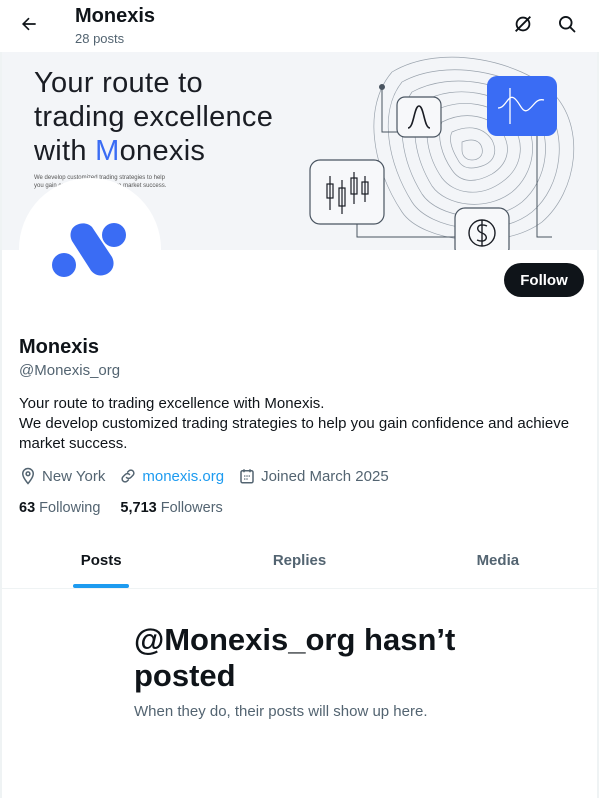  What do you see at coordinates (101, 586) in the screenshot?
I see `active-tab-indicator` at bounding box center [101, 586].